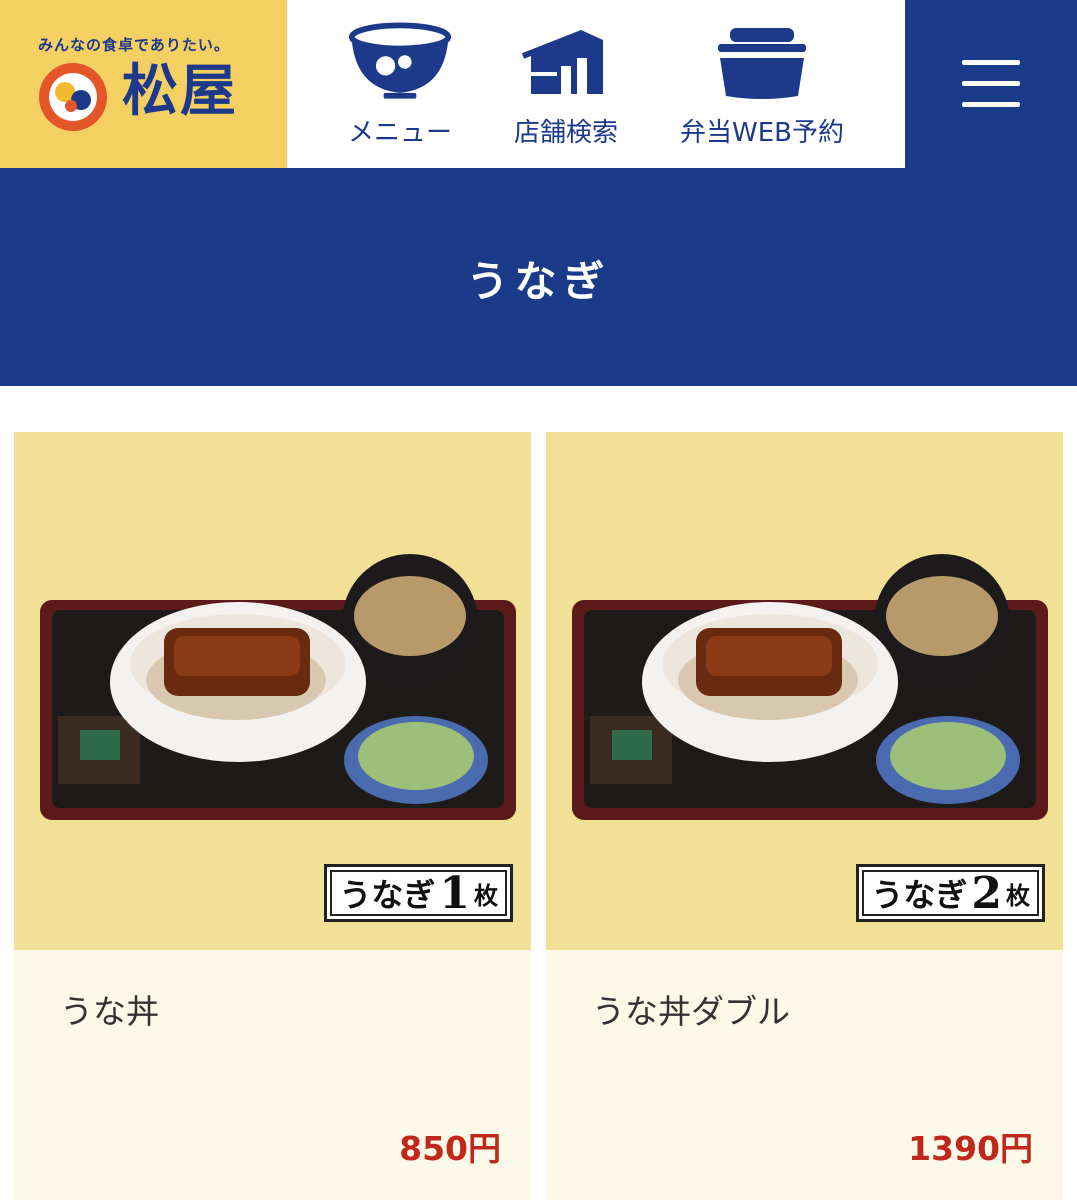  I want to click on bowl-icon, so click(400, 60).